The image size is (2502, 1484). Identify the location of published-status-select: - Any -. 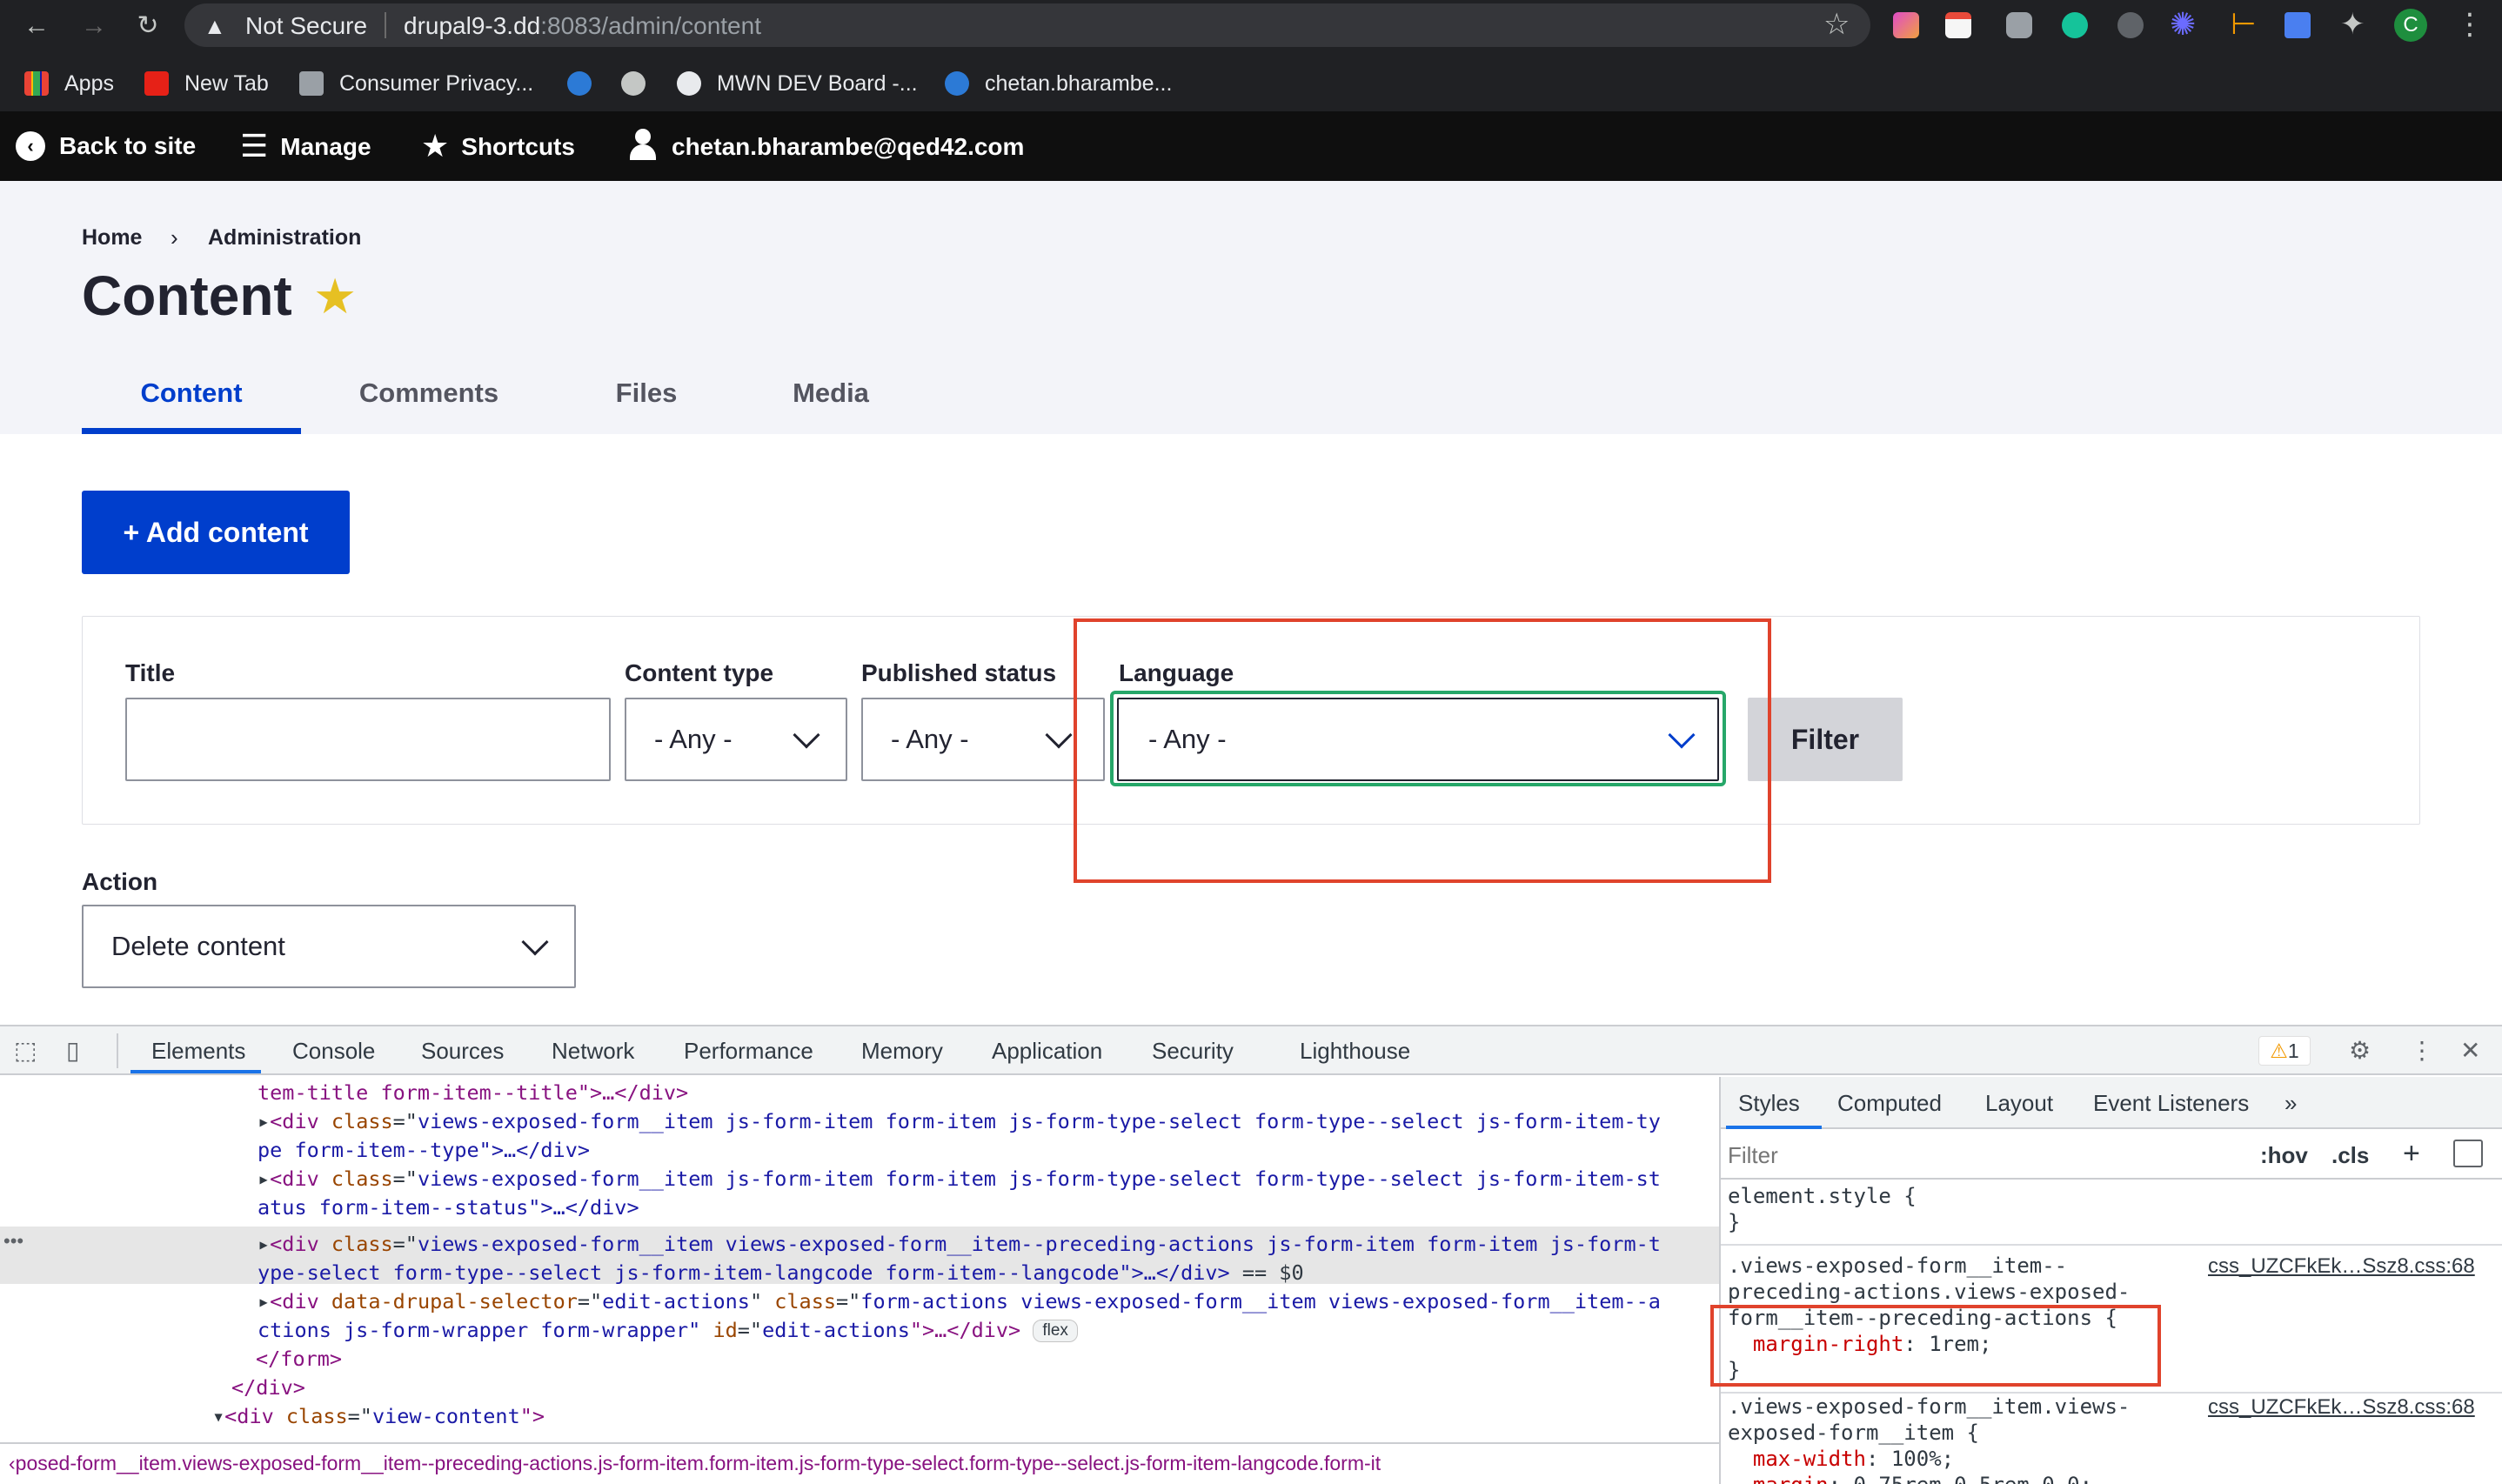
(983, 739).